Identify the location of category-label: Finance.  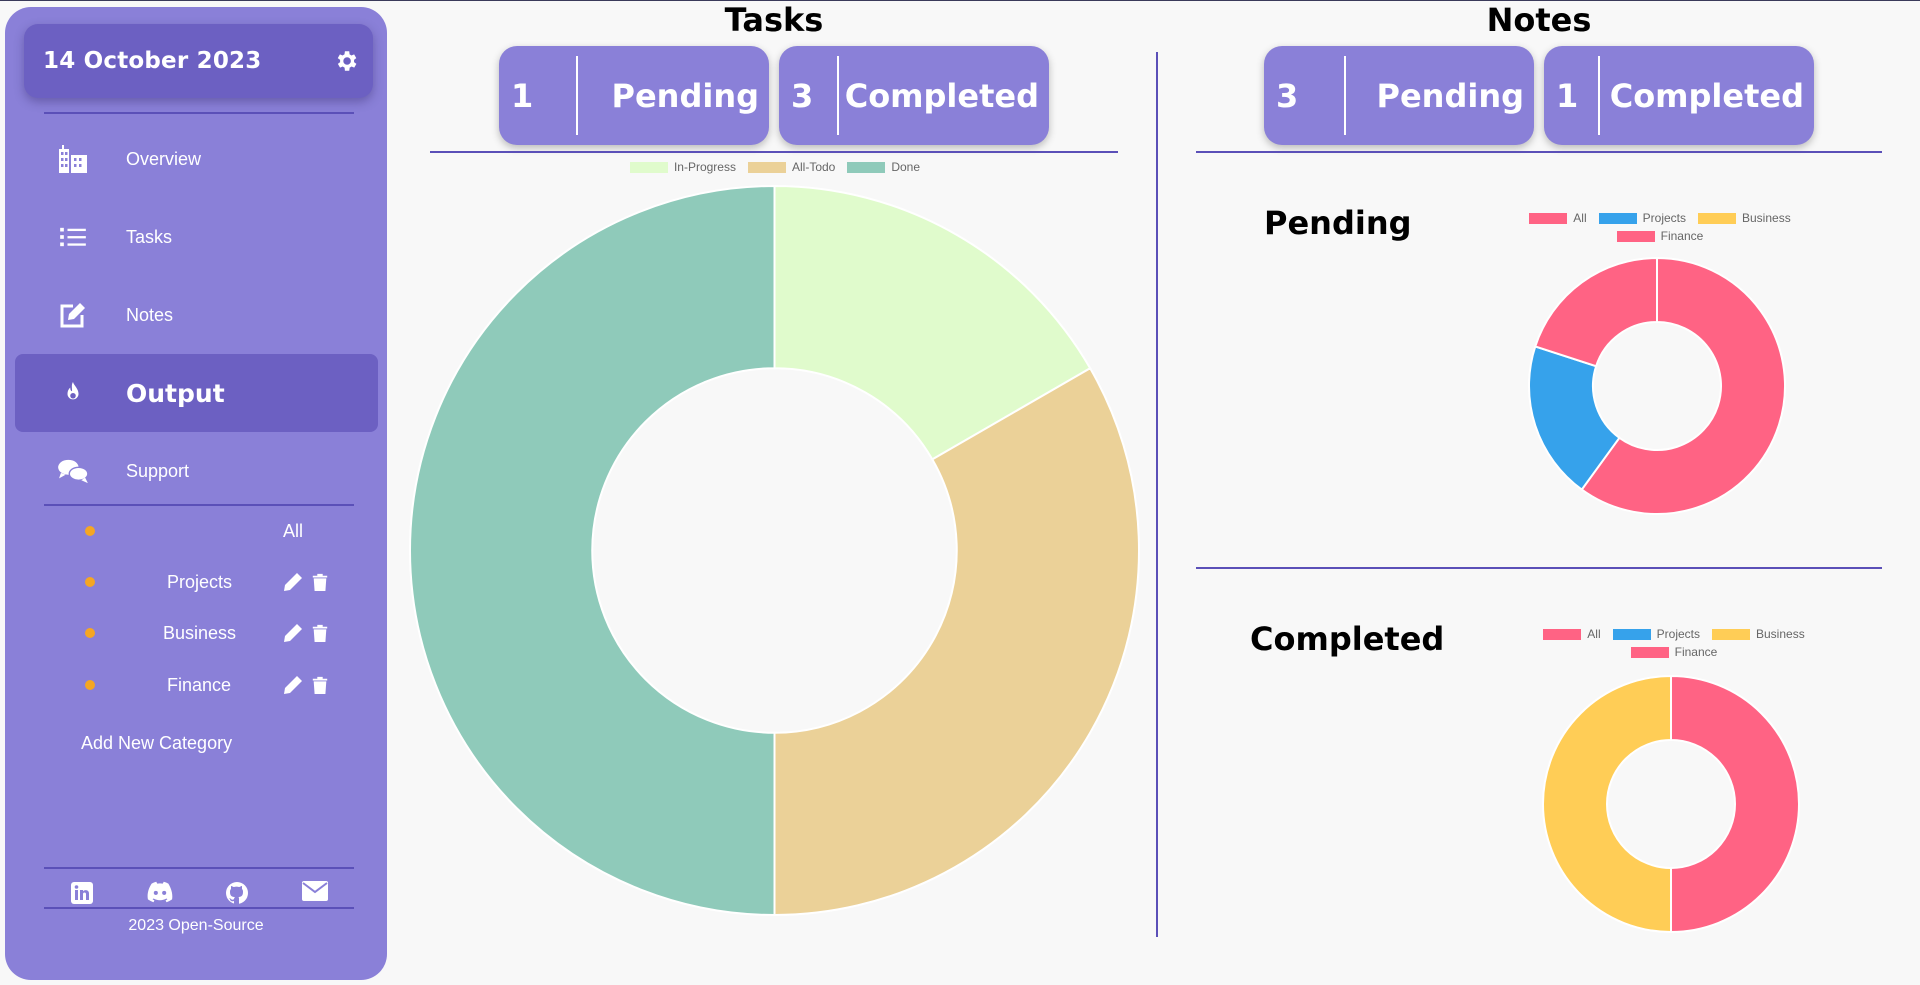
(199, 684).